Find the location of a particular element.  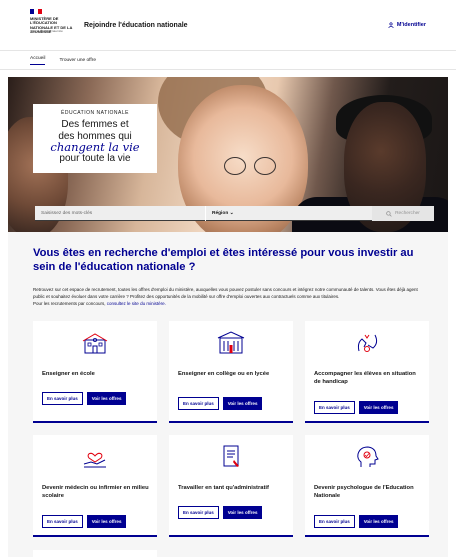

head-icon is located at coordinates (368, 457).